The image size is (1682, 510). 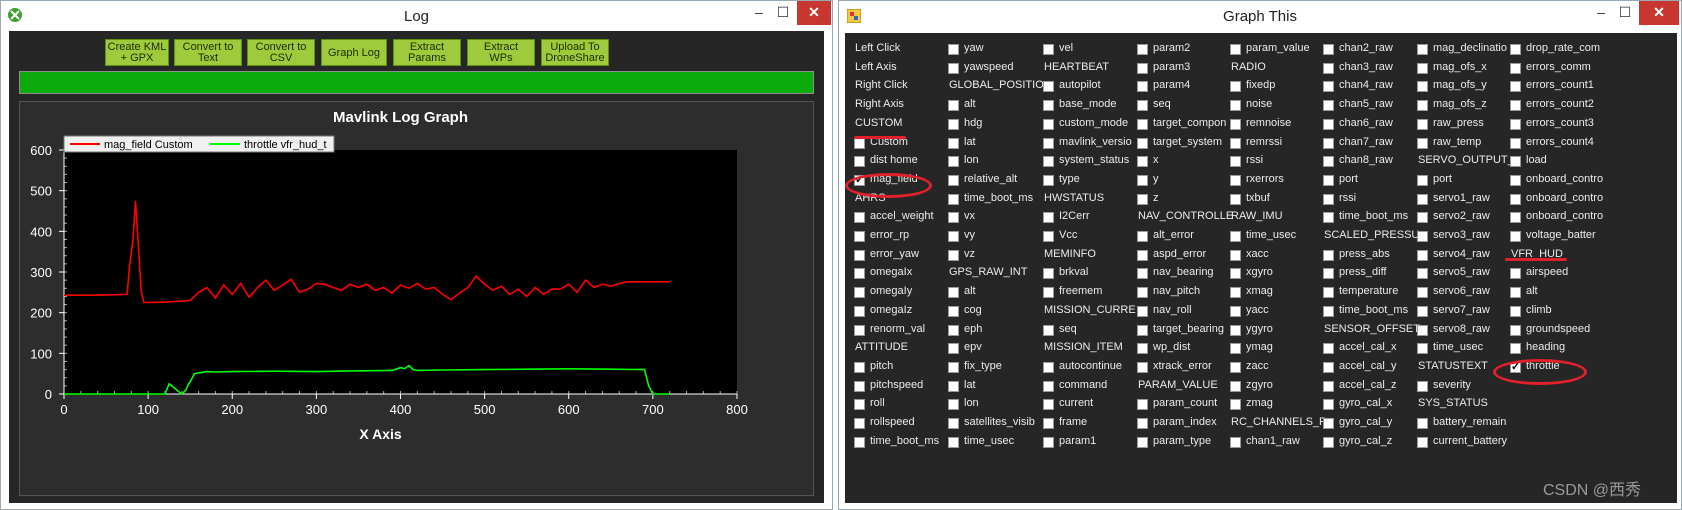 What do you see at coordinates (1461, 216) in the screenshot?
I see `checkbox-label-servo2-raw: servo2_raw` at bounding box center [1461, 216].